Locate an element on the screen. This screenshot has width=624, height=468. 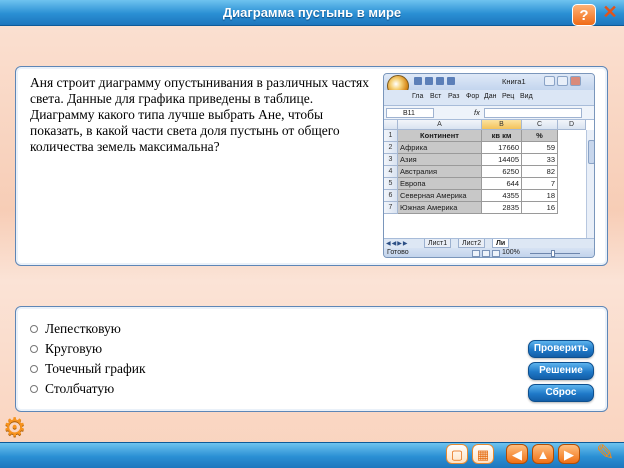
gear-icon: ⚙ is located at coordinates (17, 427).